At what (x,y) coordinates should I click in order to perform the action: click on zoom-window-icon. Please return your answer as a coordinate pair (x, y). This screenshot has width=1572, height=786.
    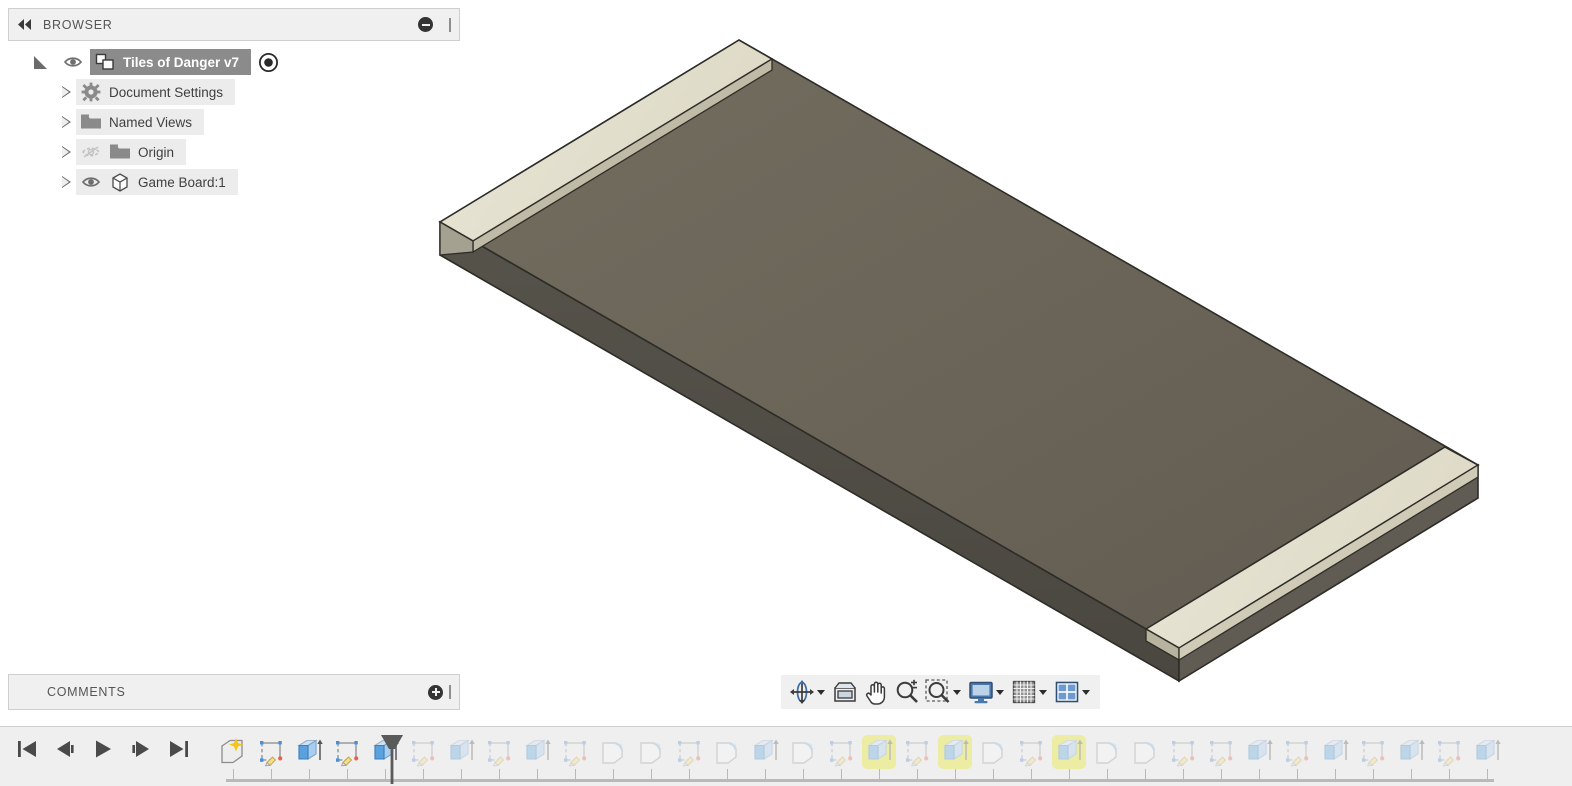
    Looking at the image, I should click on (938, 692).